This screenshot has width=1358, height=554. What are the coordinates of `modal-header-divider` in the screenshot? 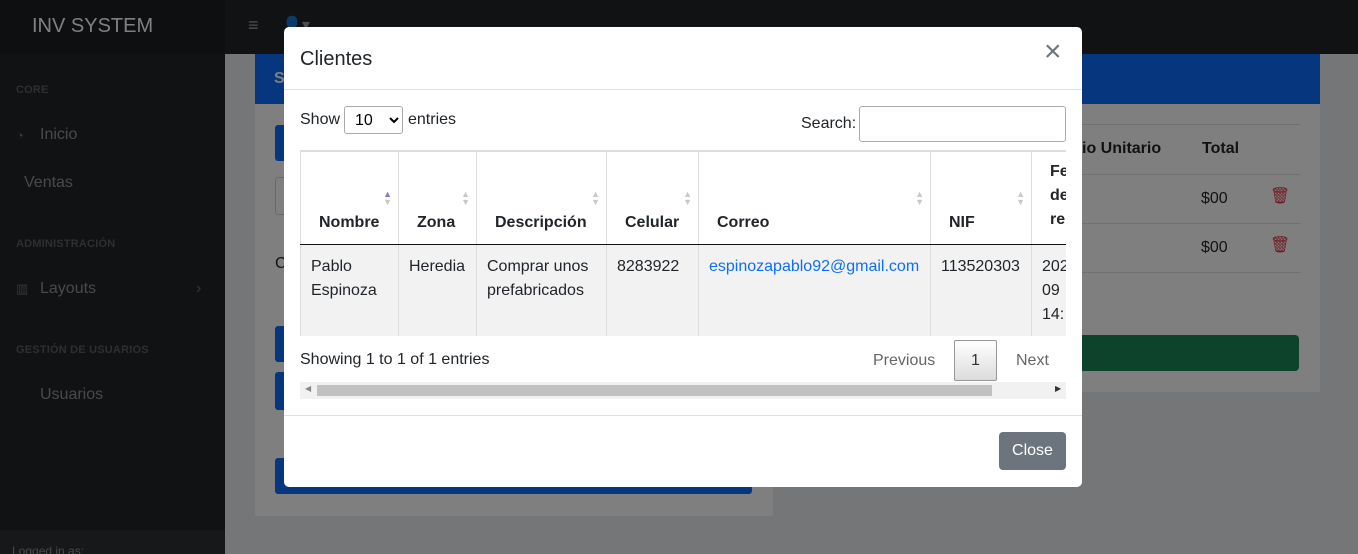 It's located at (683, 89).